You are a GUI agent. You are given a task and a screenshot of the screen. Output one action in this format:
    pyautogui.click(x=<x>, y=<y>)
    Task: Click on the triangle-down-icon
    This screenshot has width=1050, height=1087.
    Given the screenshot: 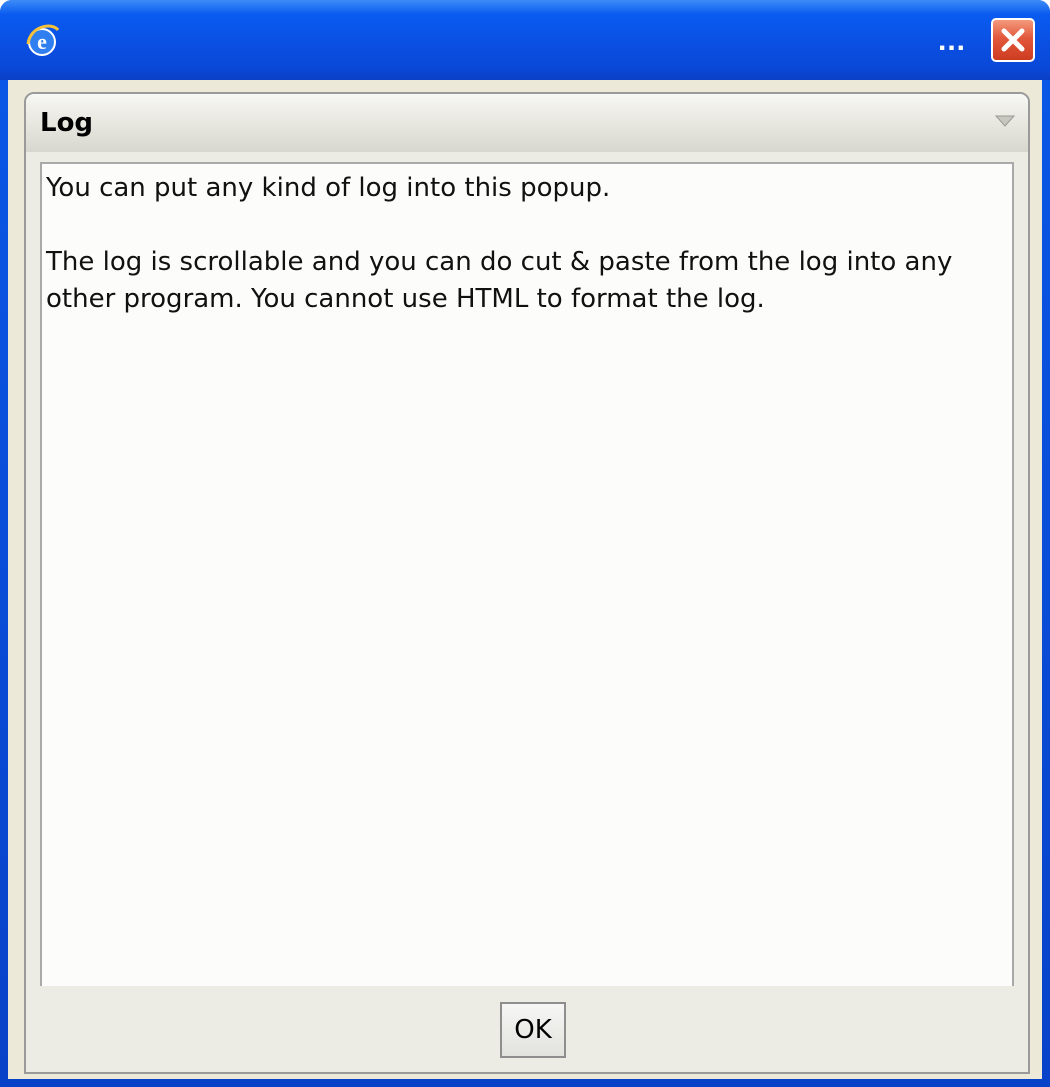 What is the action you would take?
    pyautogui.click(x=1005, y=121)
    